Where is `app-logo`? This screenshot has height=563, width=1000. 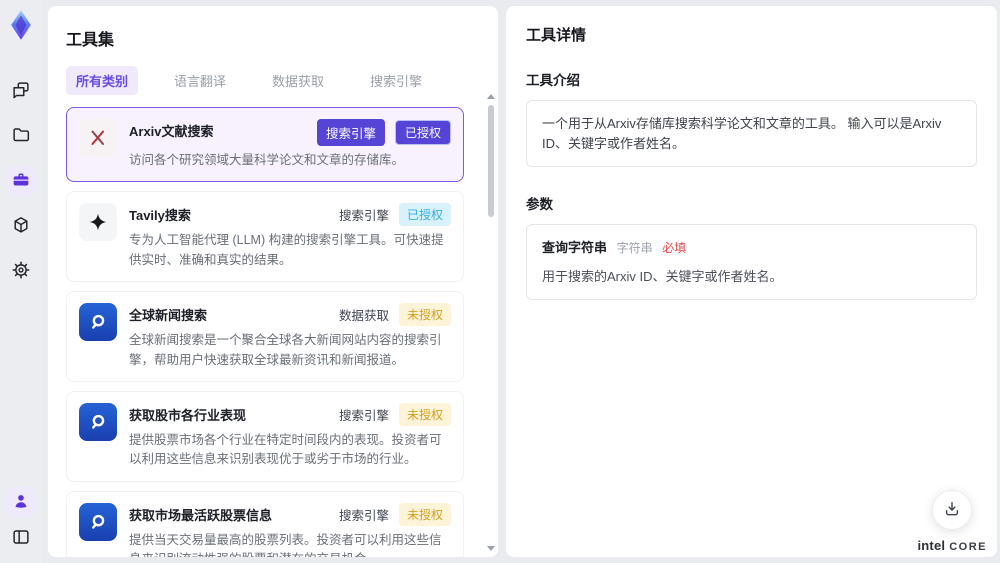
app-logo is located at coordinates (21, 25).